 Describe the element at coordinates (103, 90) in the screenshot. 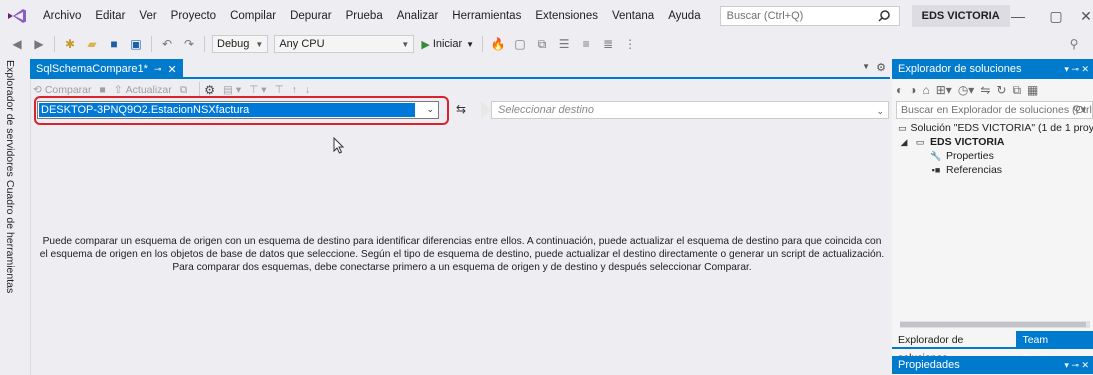

I see `stop-icon: ■` at that location.